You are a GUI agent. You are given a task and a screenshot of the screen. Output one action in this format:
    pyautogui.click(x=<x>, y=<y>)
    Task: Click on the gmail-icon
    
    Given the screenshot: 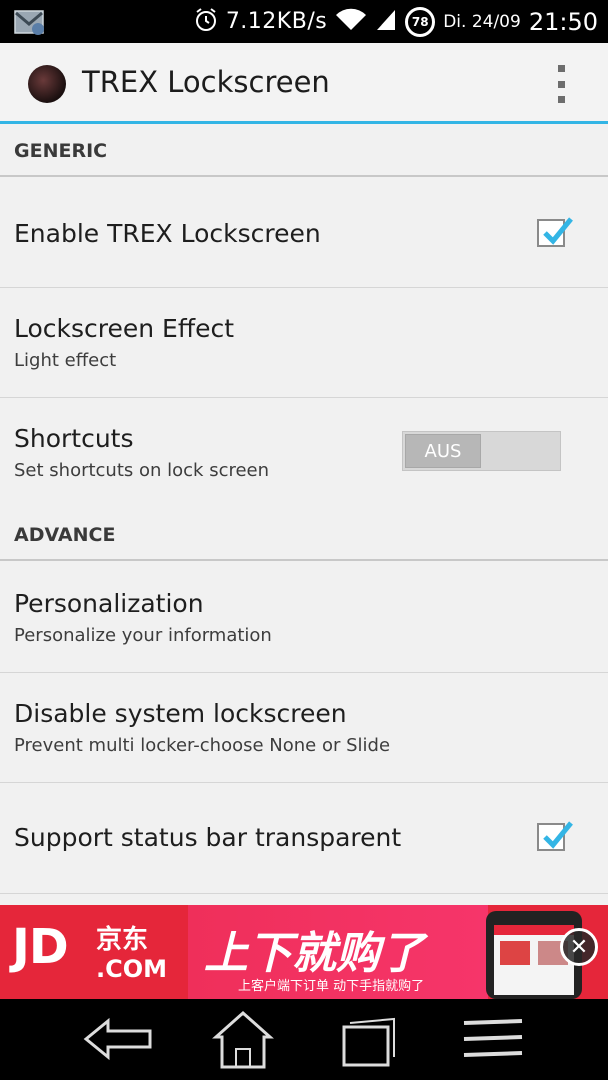 What is the action you would take?
    pyautogui.click(x=30, y=22)
    